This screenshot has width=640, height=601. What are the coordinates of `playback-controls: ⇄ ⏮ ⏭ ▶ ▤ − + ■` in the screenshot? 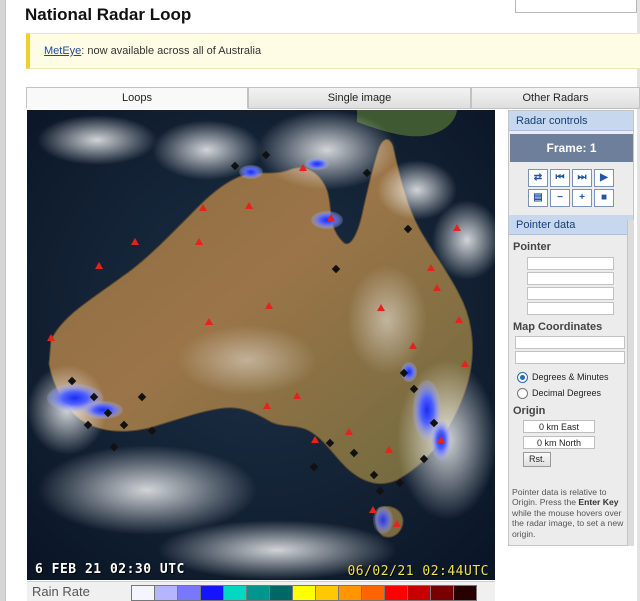 It's located at (571, 188).